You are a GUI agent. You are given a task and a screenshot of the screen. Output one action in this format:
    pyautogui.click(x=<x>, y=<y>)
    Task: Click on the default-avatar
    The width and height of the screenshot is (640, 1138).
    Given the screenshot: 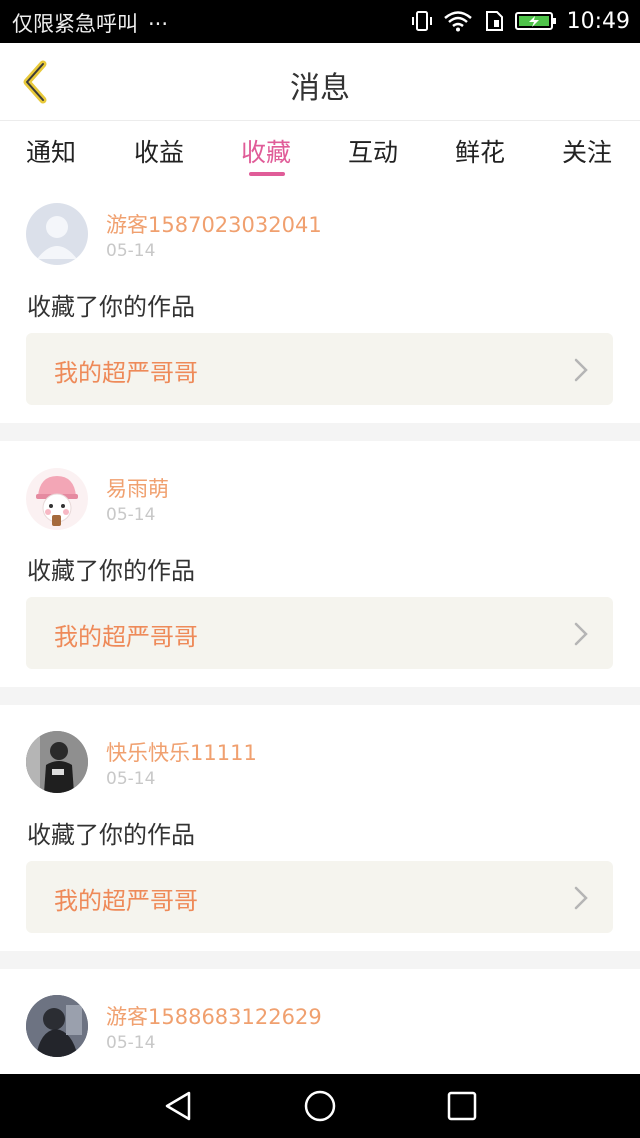 What is the action you would take?
    pyautogui.click(x=57, y=234)
    